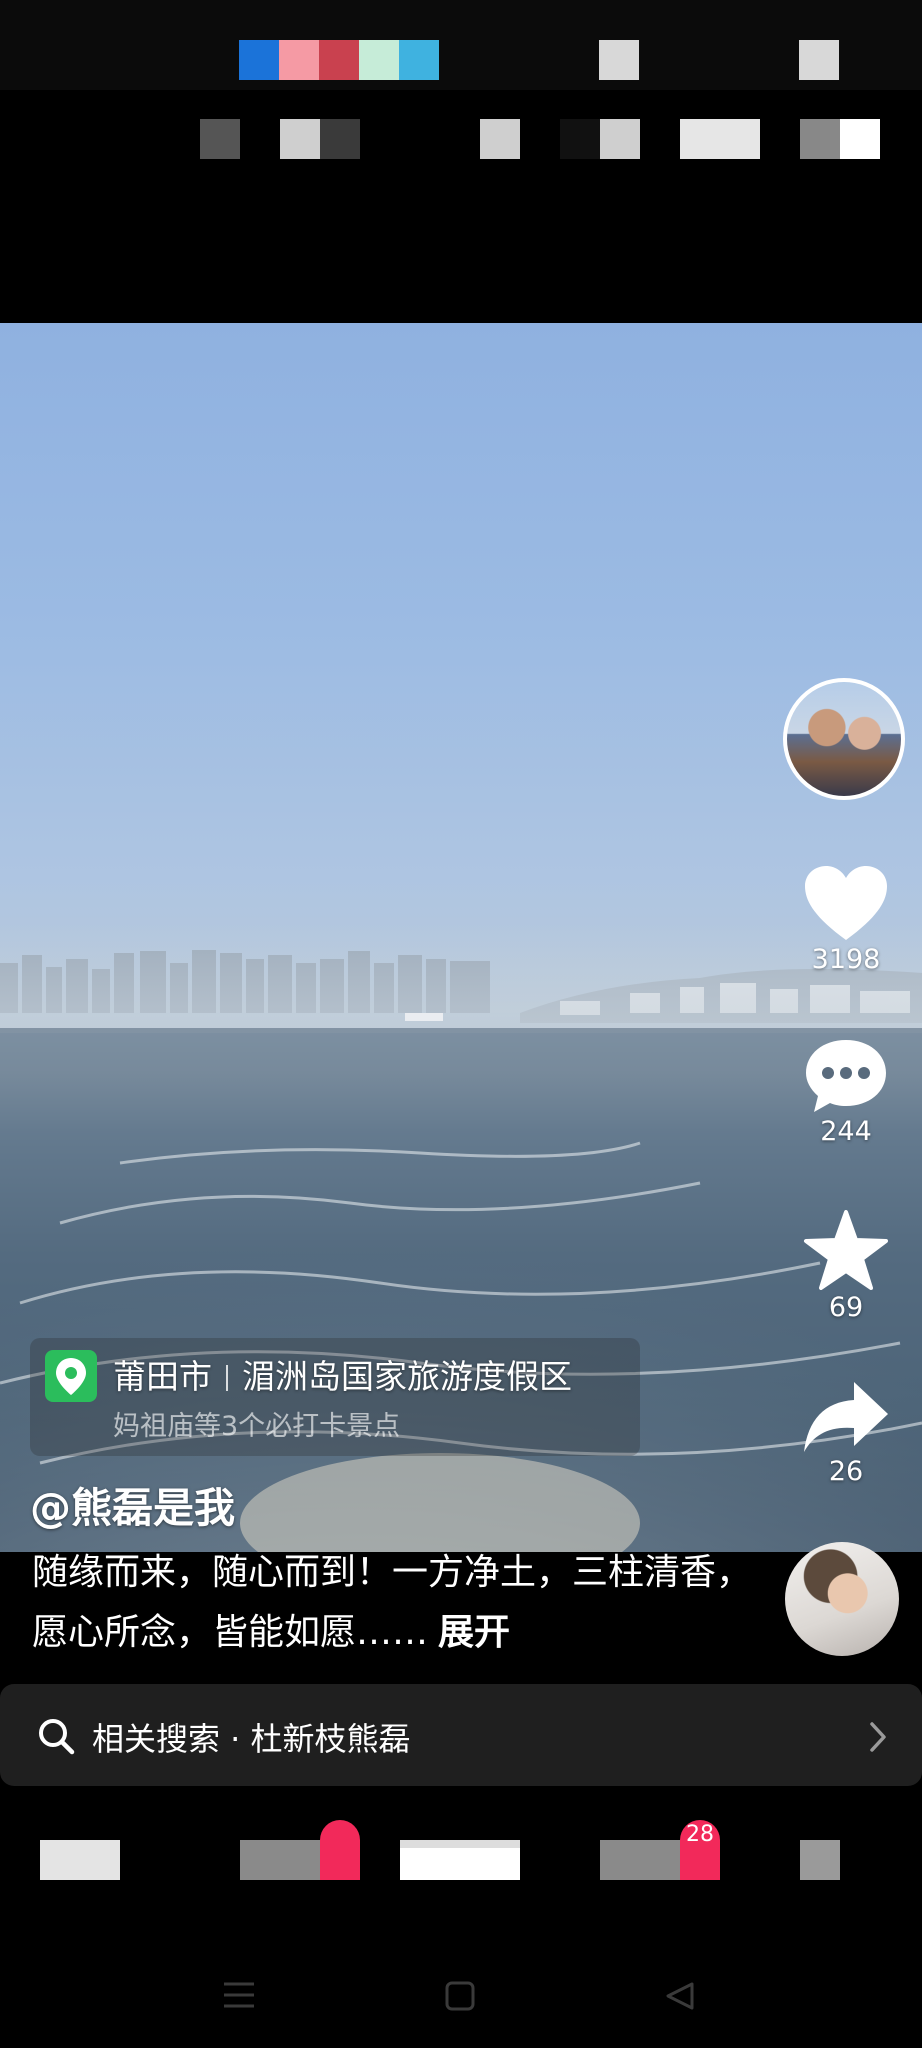 Image resolution: width=922 pixels, height=2048 pixels. What do you see at coordinates (846, 1307) in the screenshot?
I see `favorite-count: 69` at bounding box center [846, 1307].